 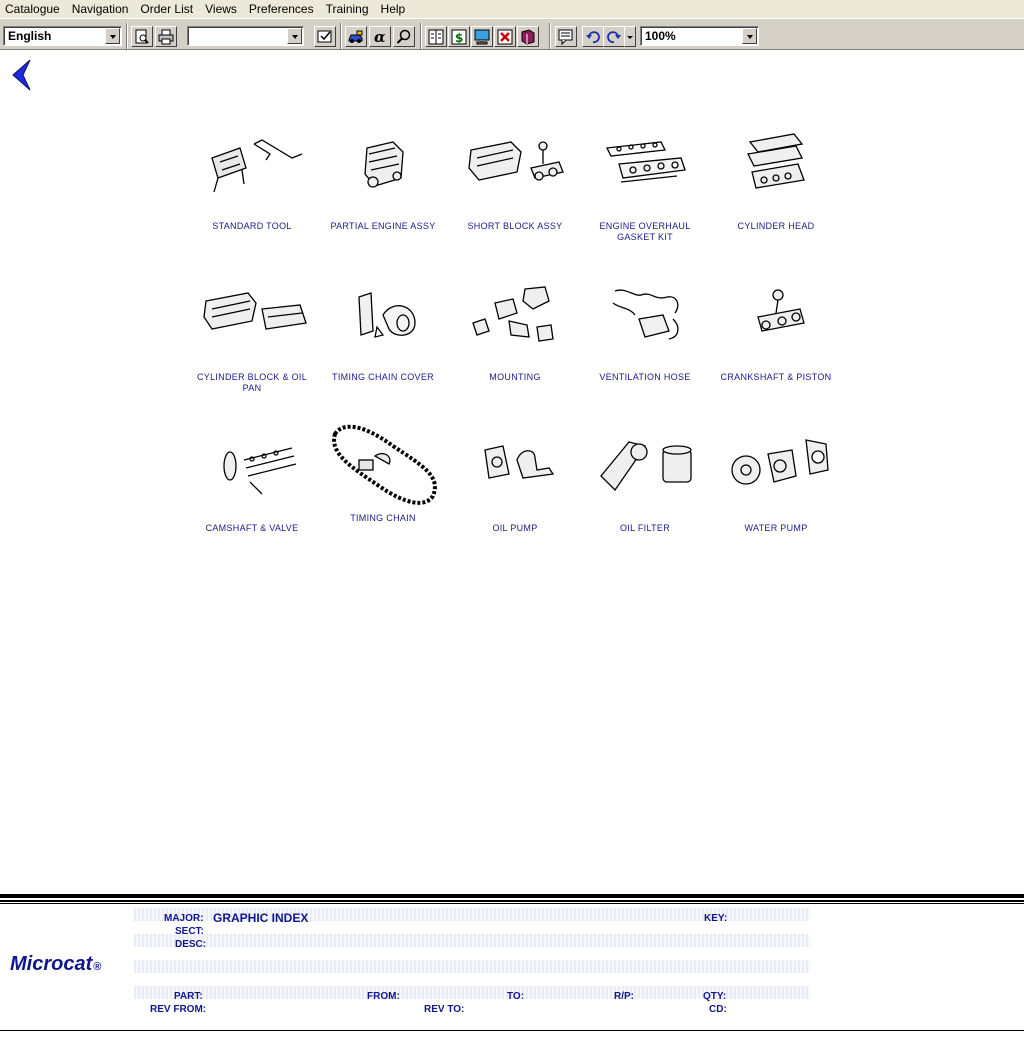 I want to click on graphic-item-ventilation-hose: VENTILATION HOSE, so click(x=645, y=331).